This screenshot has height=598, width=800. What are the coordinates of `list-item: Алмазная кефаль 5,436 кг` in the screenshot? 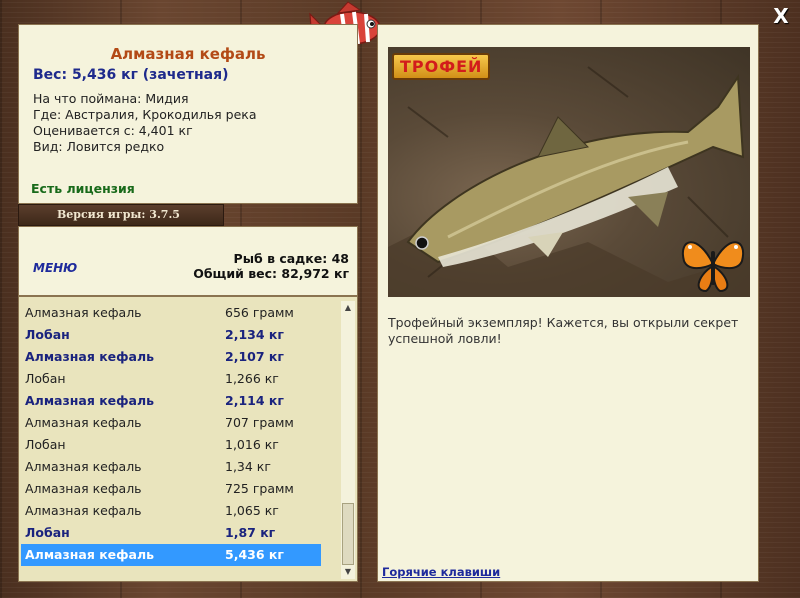 It's located at (171, 555).